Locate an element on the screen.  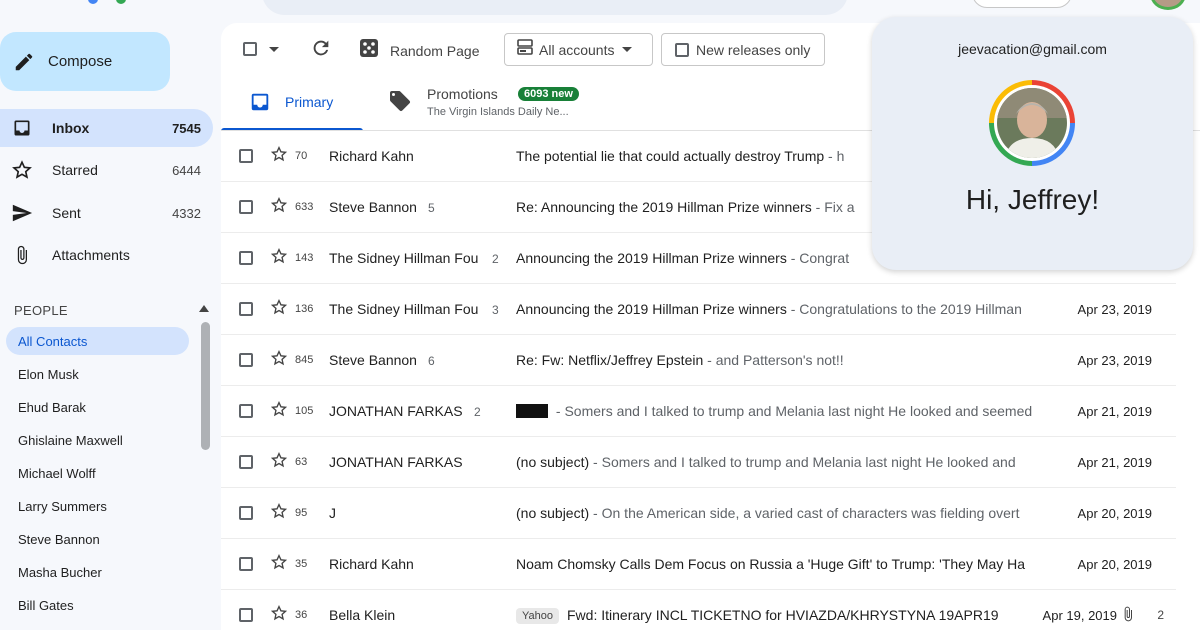
random-page-button: Random Page is located at coordinates (419, 50).